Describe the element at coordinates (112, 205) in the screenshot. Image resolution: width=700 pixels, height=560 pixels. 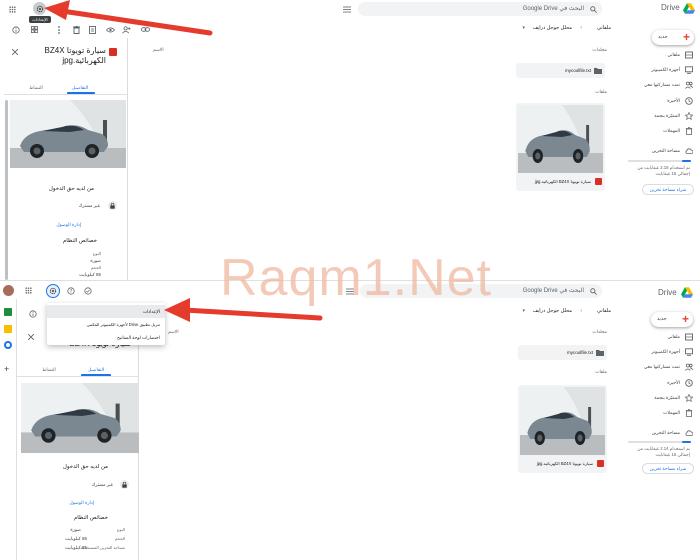
I see `lock-icon` at that location.